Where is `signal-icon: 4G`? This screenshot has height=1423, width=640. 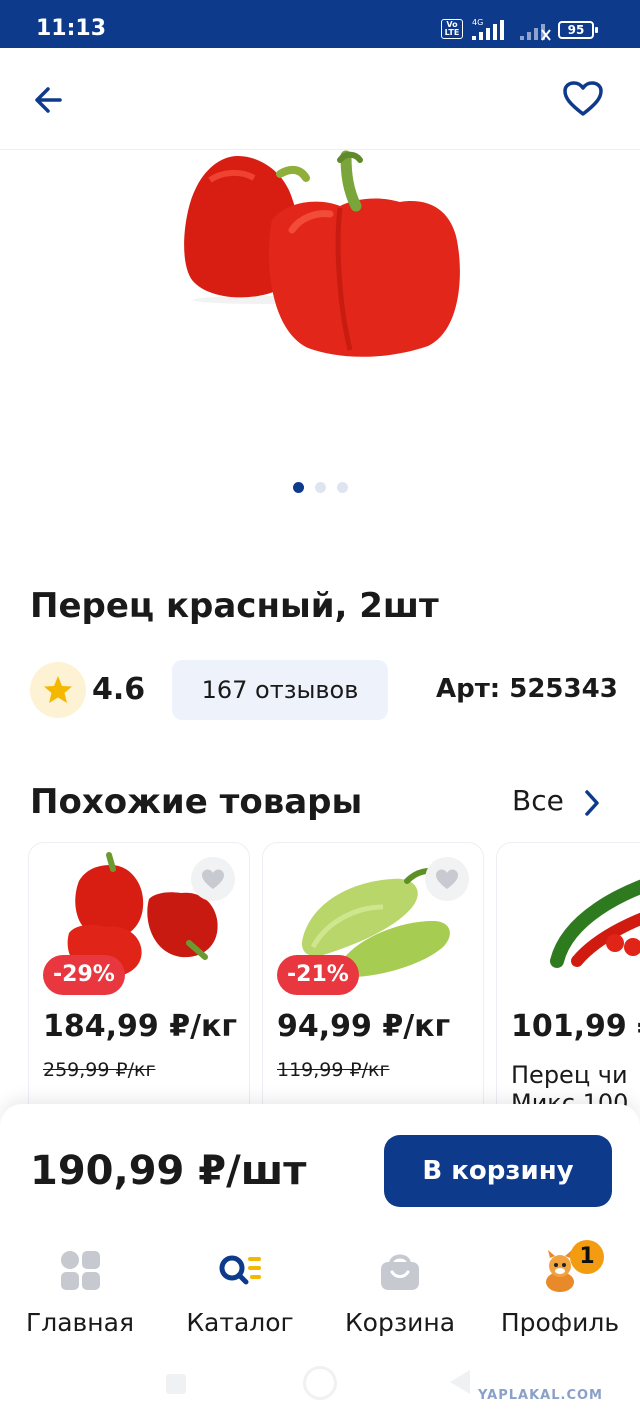 signal-icon: 4G is located at coordinates (488, 29).